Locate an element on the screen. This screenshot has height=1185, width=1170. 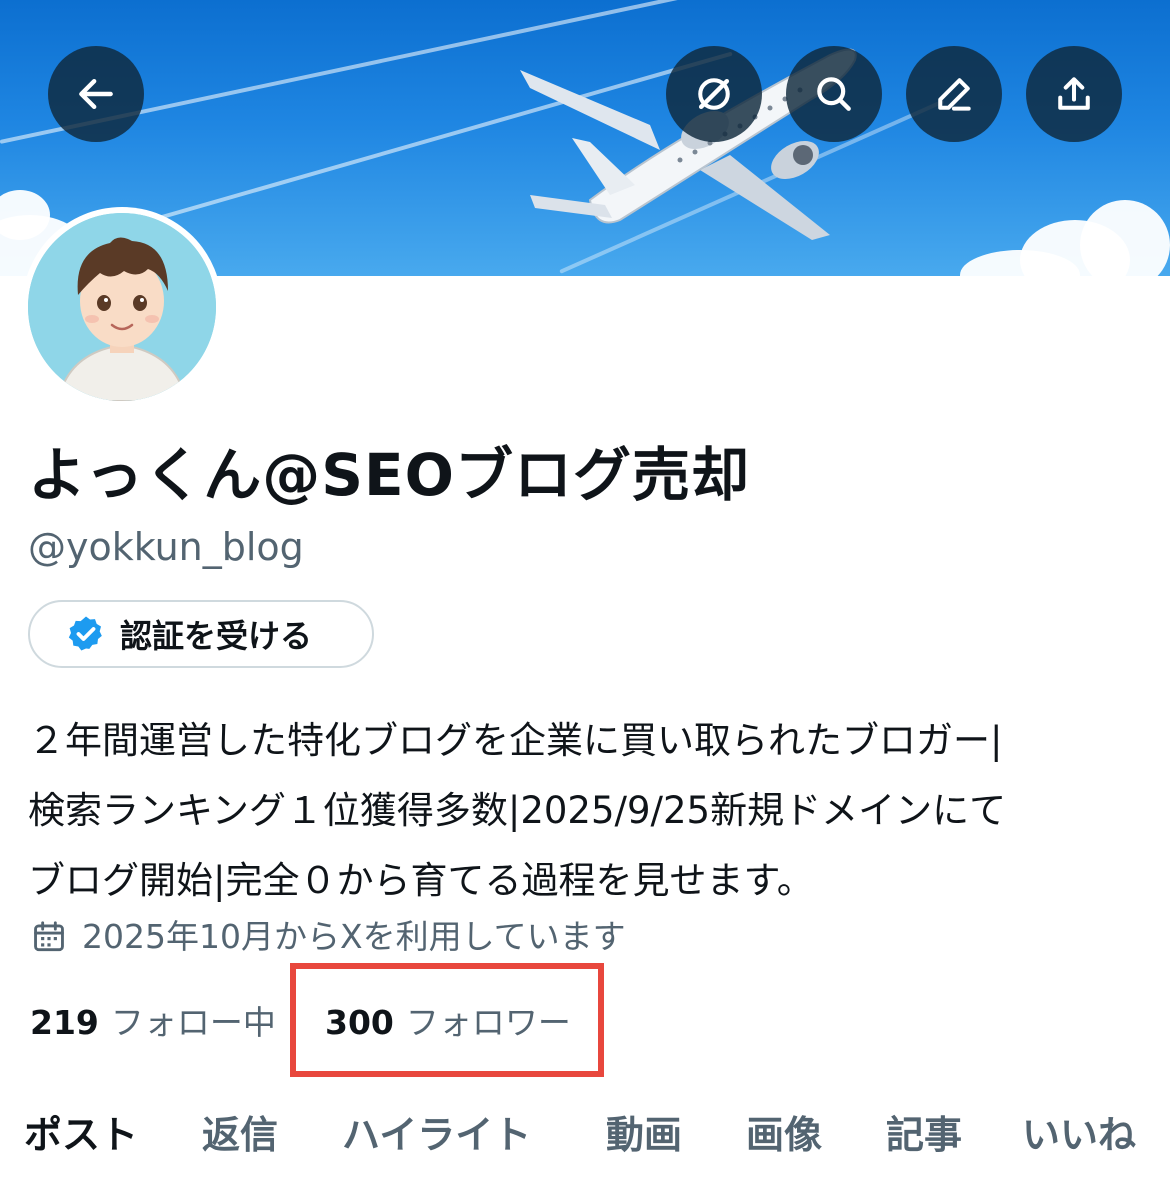
following-label: フォロー中 is located at coordinates (193, 1022).